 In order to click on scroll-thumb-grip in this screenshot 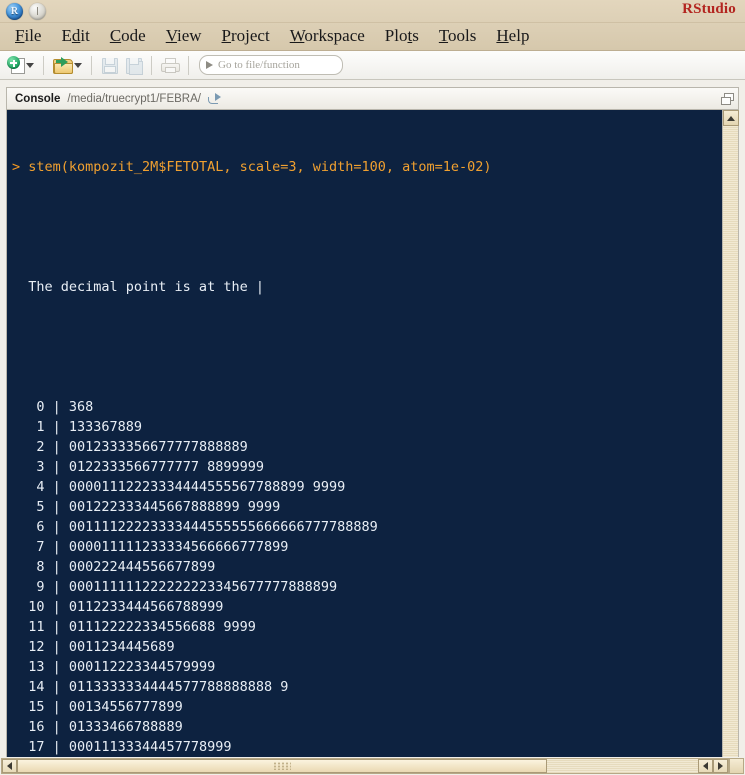, I will do `click(282, 766)`.